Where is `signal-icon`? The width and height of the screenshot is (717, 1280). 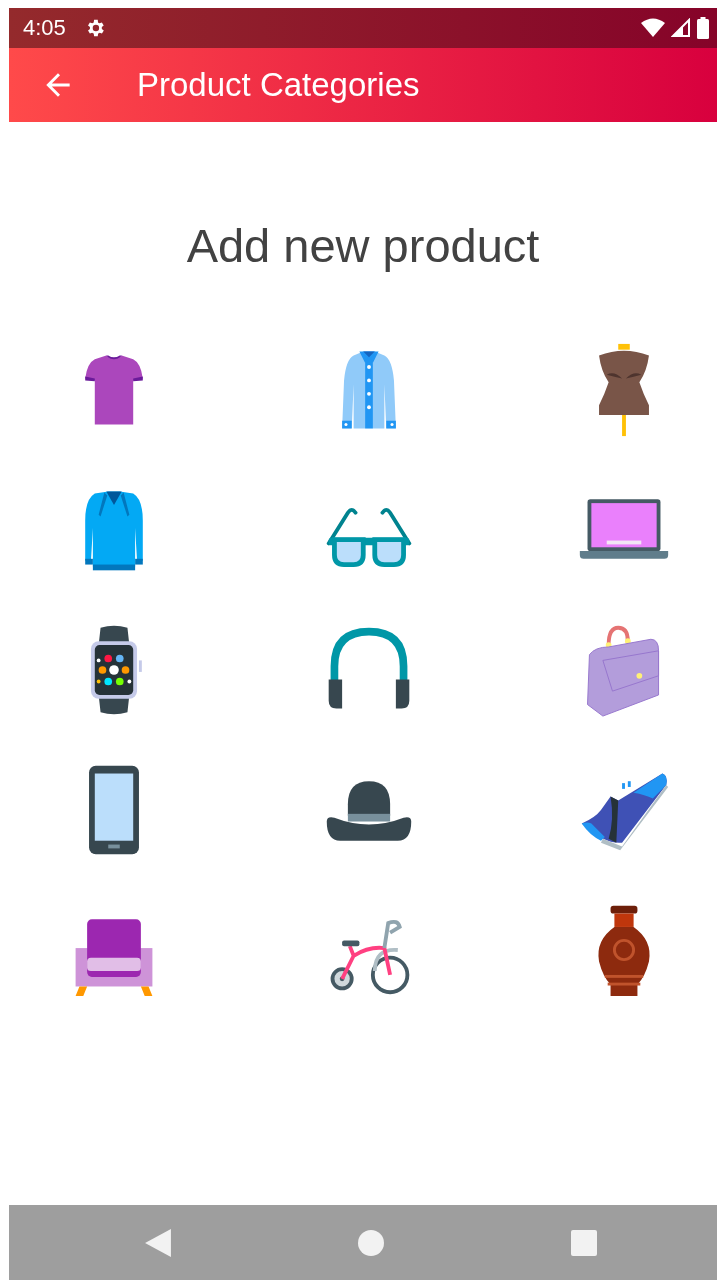 signal-icon is located at coordinates (681, 28).